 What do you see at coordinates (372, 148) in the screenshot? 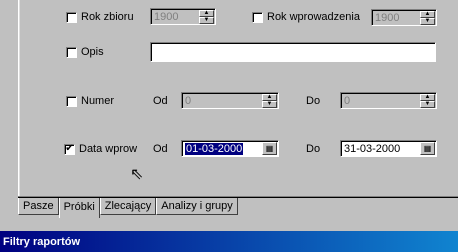
I see `data-wprow-do-value: 31-03-2000` at bounding box center [372, 148].